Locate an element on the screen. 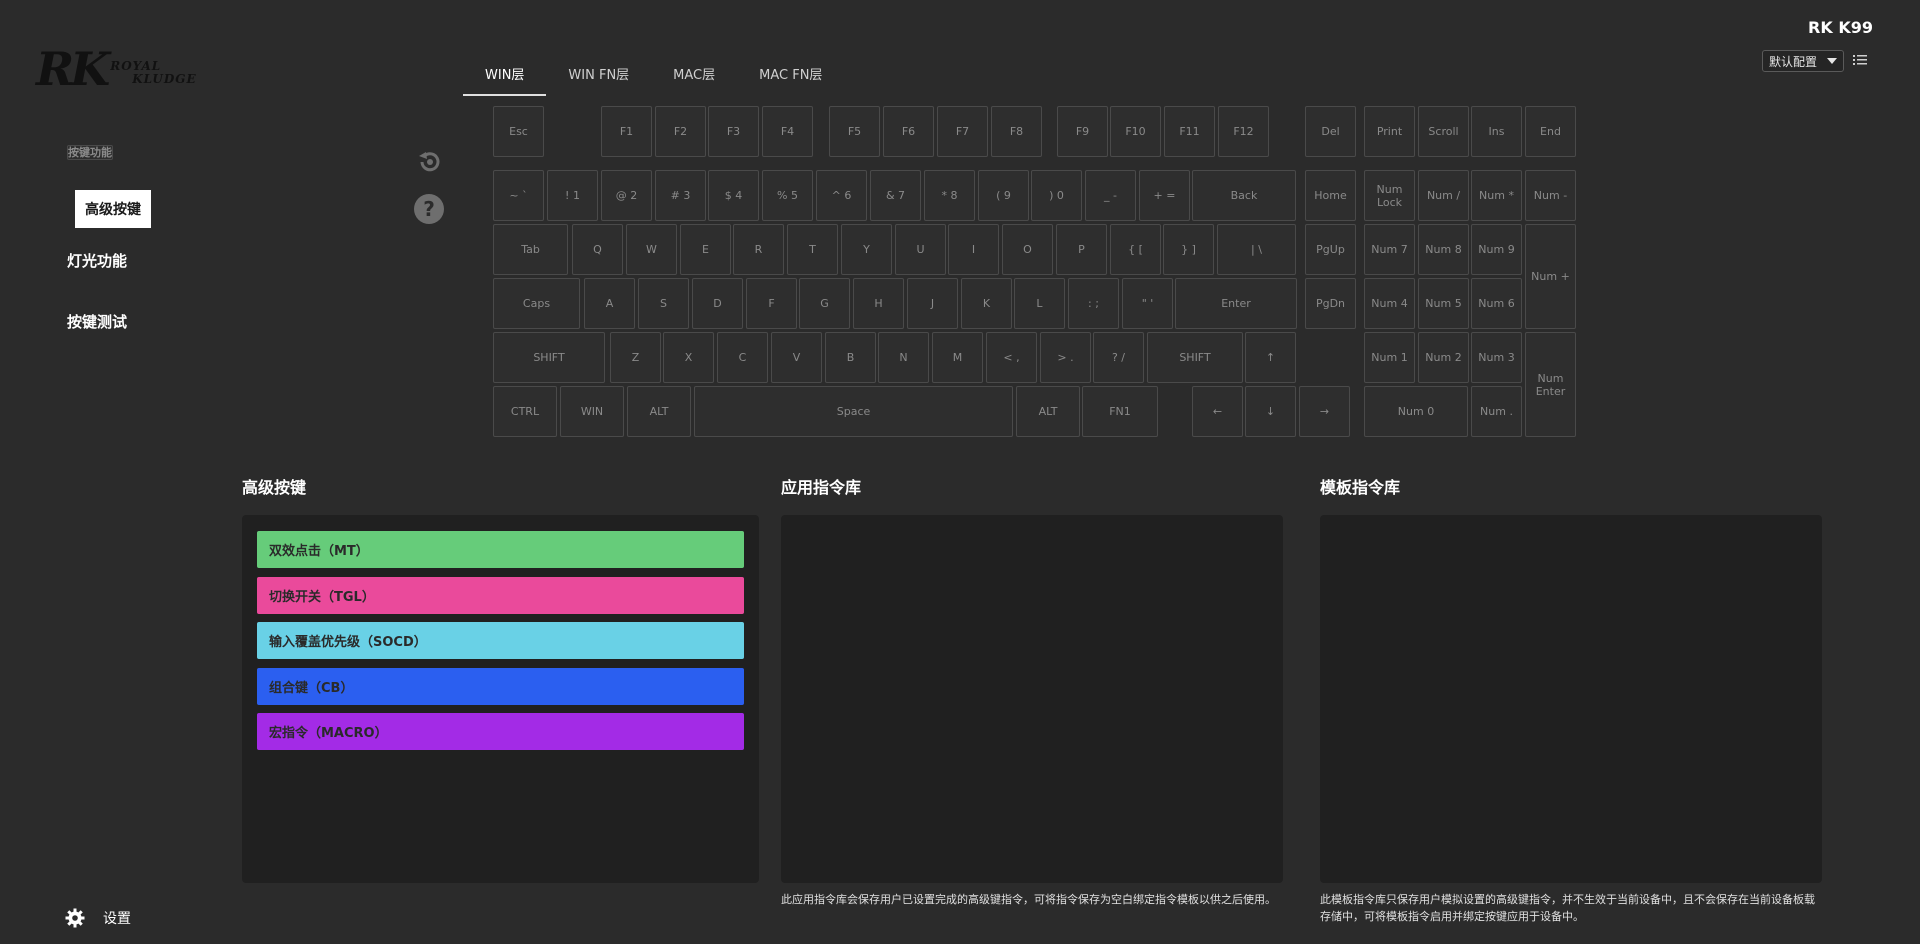 Image resolution: width=1920 pixels, height=944 pixels. key: I is located at coordinates (973, 249).